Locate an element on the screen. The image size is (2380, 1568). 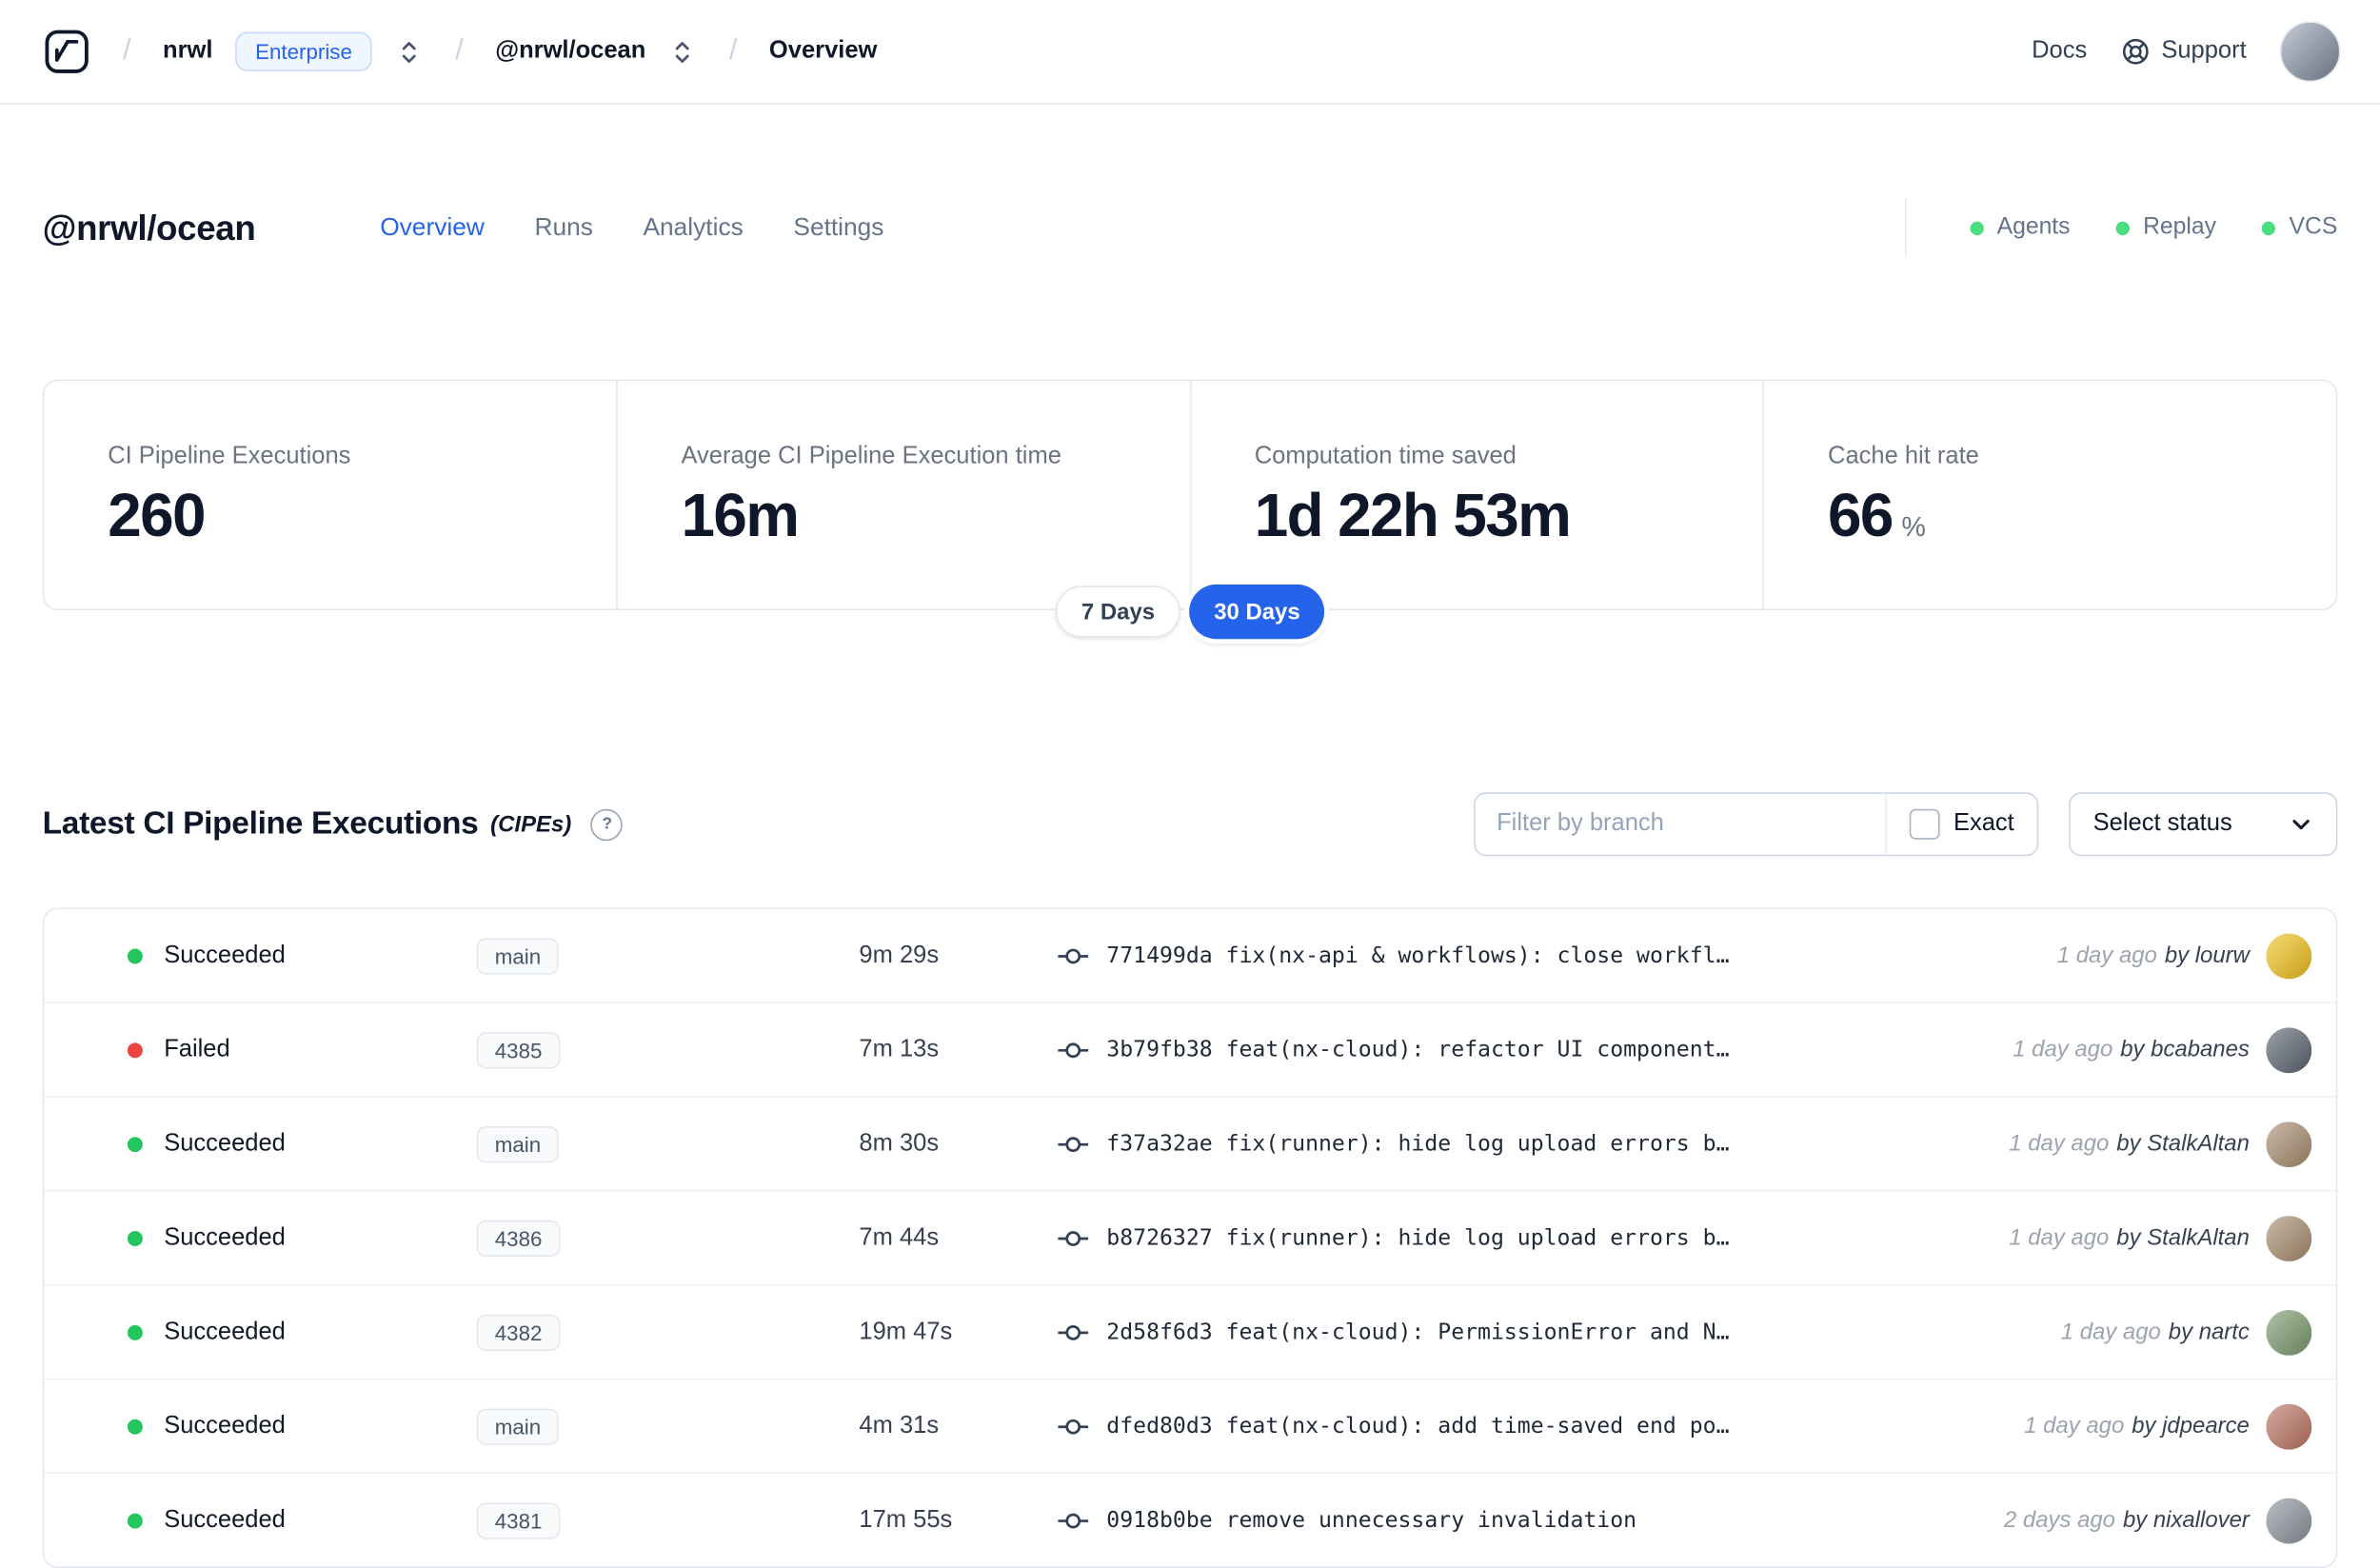
indicator-agents: Agents is located at coordinates (2020, 228).